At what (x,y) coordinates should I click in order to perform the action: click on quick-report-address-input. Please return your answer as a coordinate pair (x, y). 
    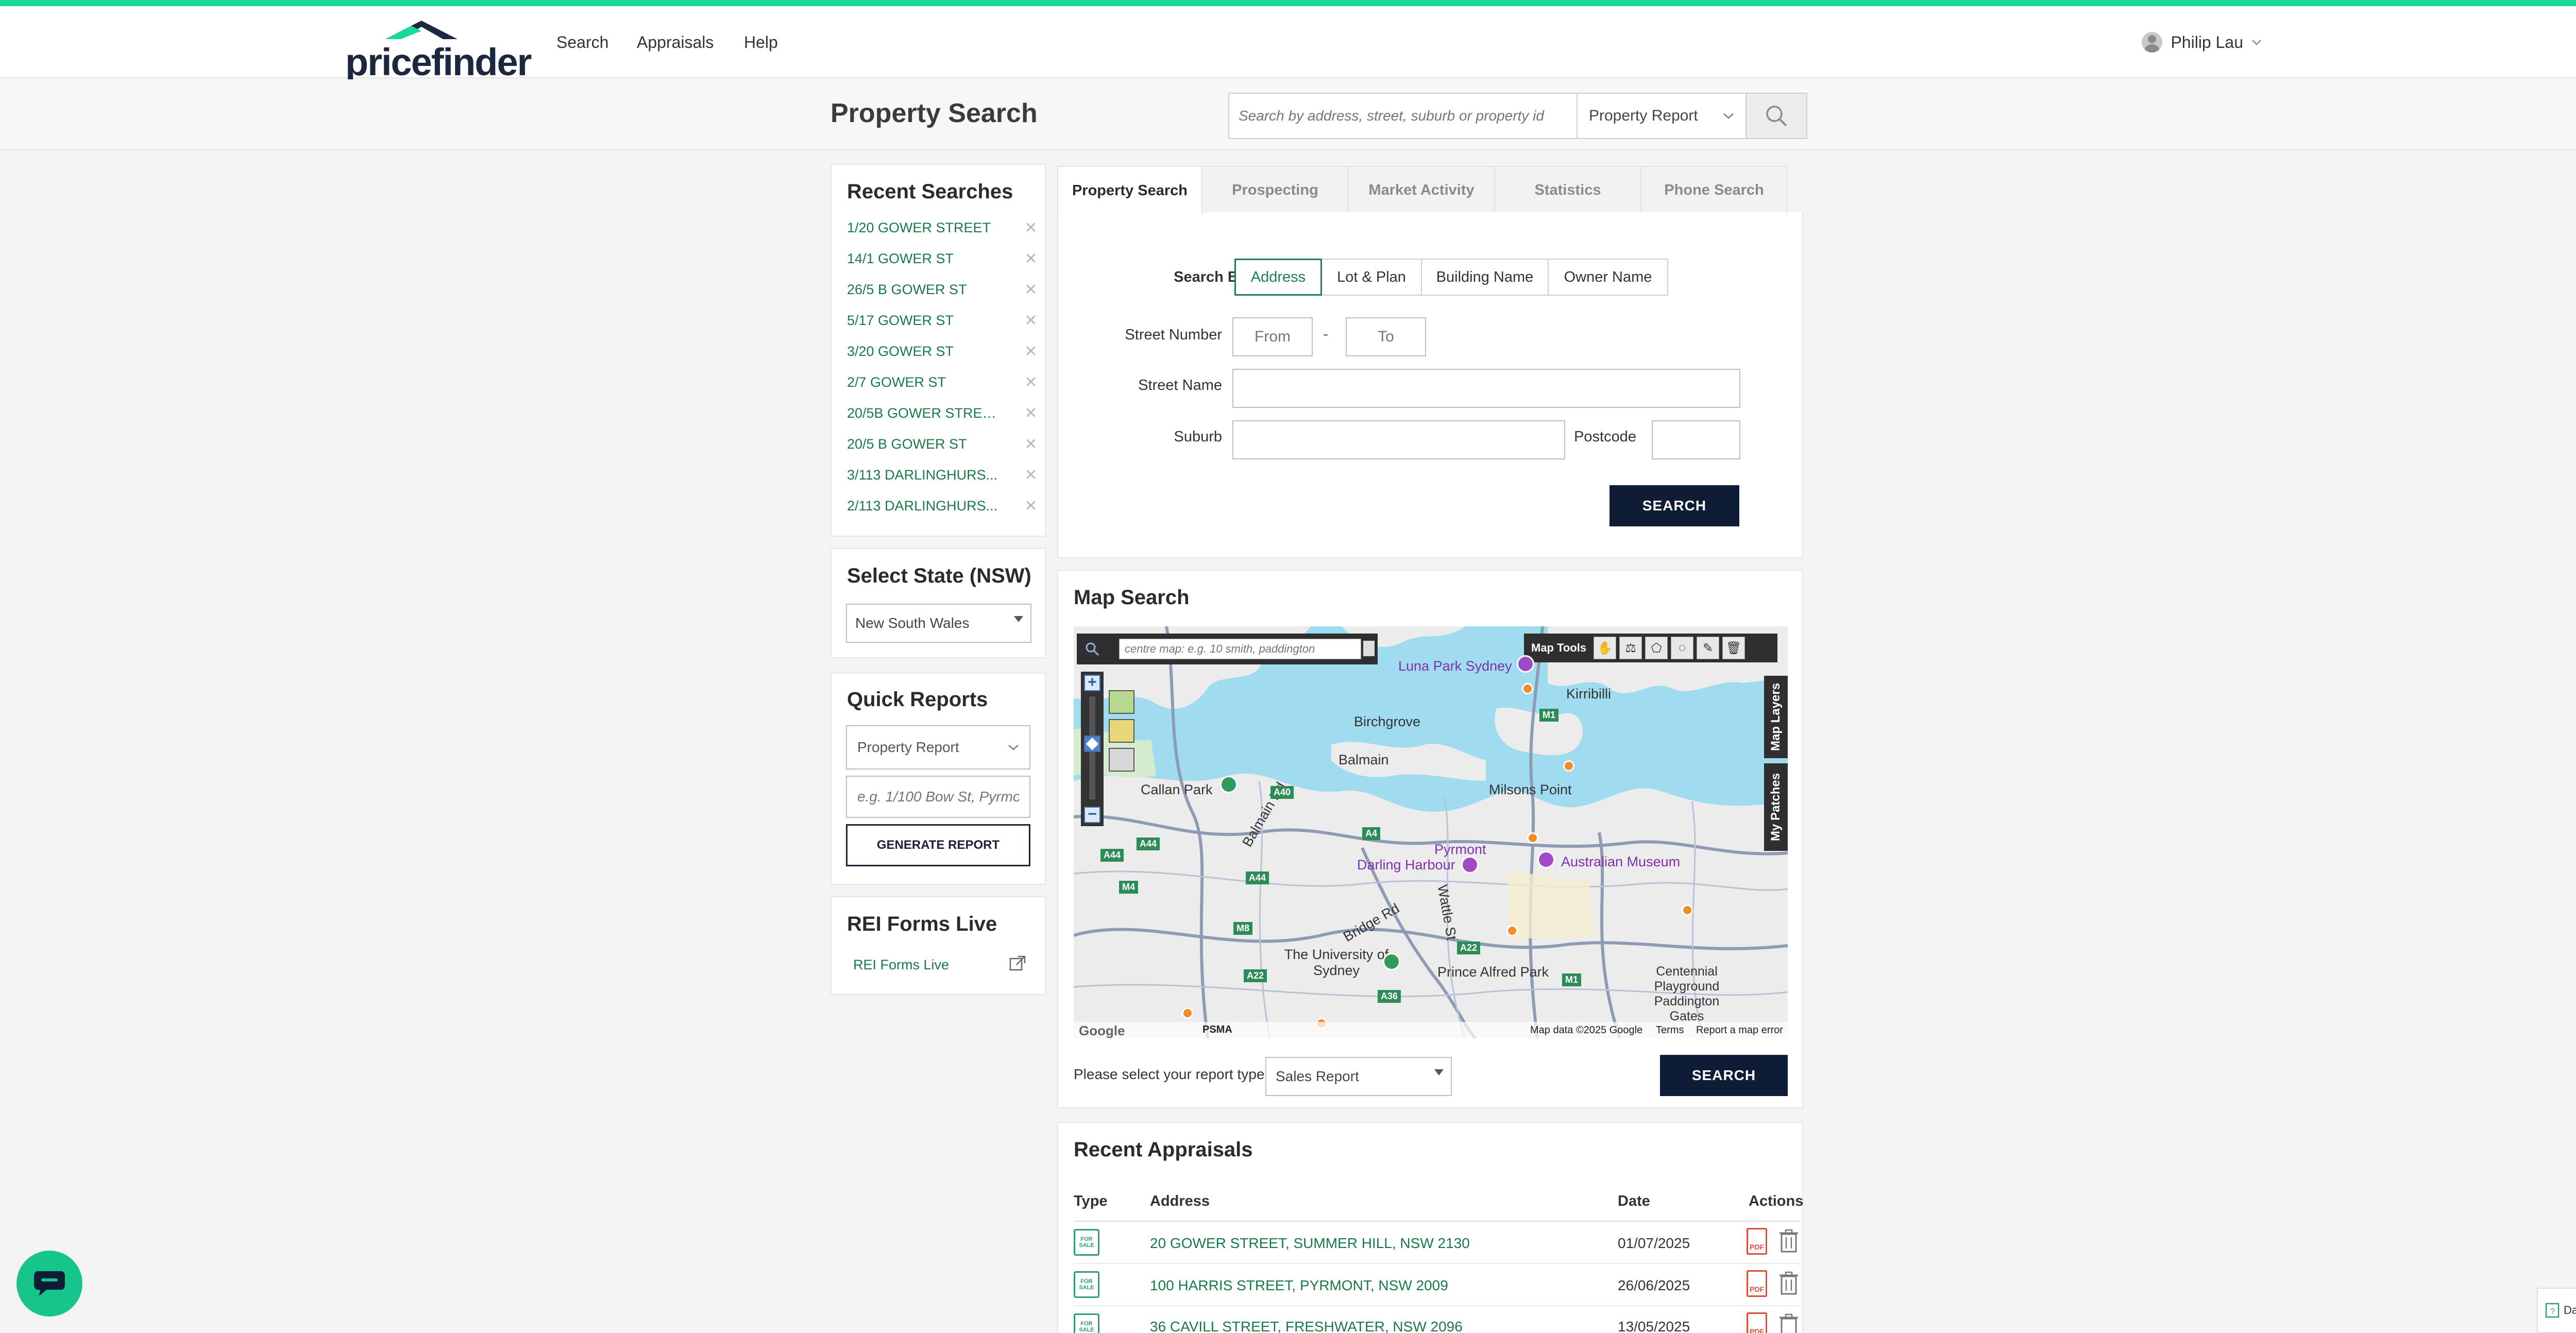
    Looking at the image, I should click on (938, 797).